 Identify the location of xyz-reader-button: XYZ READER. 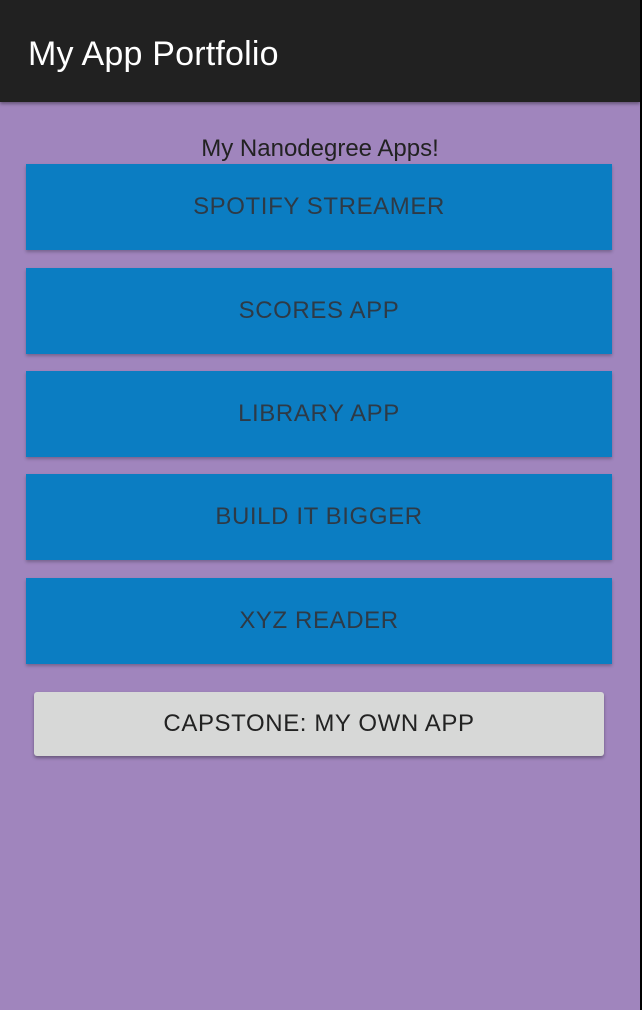
(319, 621).